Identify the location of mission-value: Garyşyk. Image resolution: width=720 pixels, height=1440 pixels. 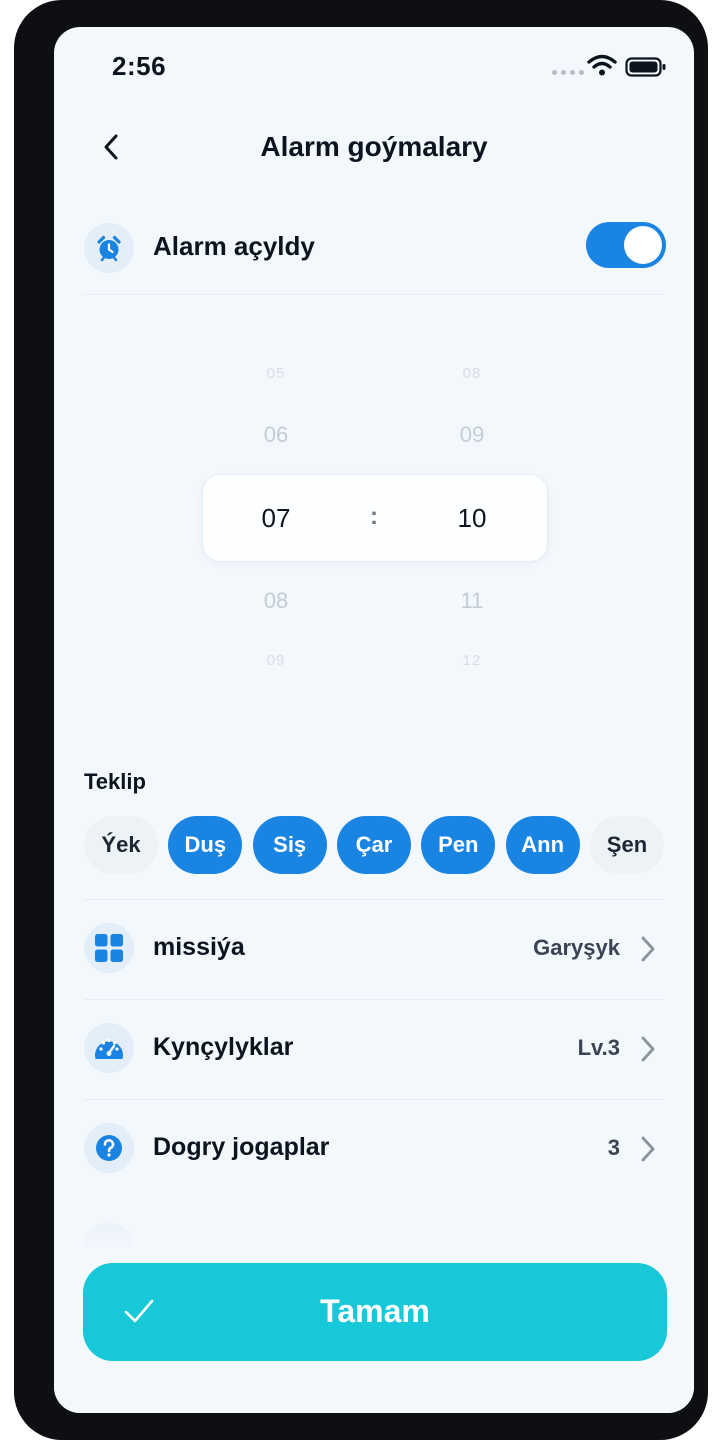
(576, 947).